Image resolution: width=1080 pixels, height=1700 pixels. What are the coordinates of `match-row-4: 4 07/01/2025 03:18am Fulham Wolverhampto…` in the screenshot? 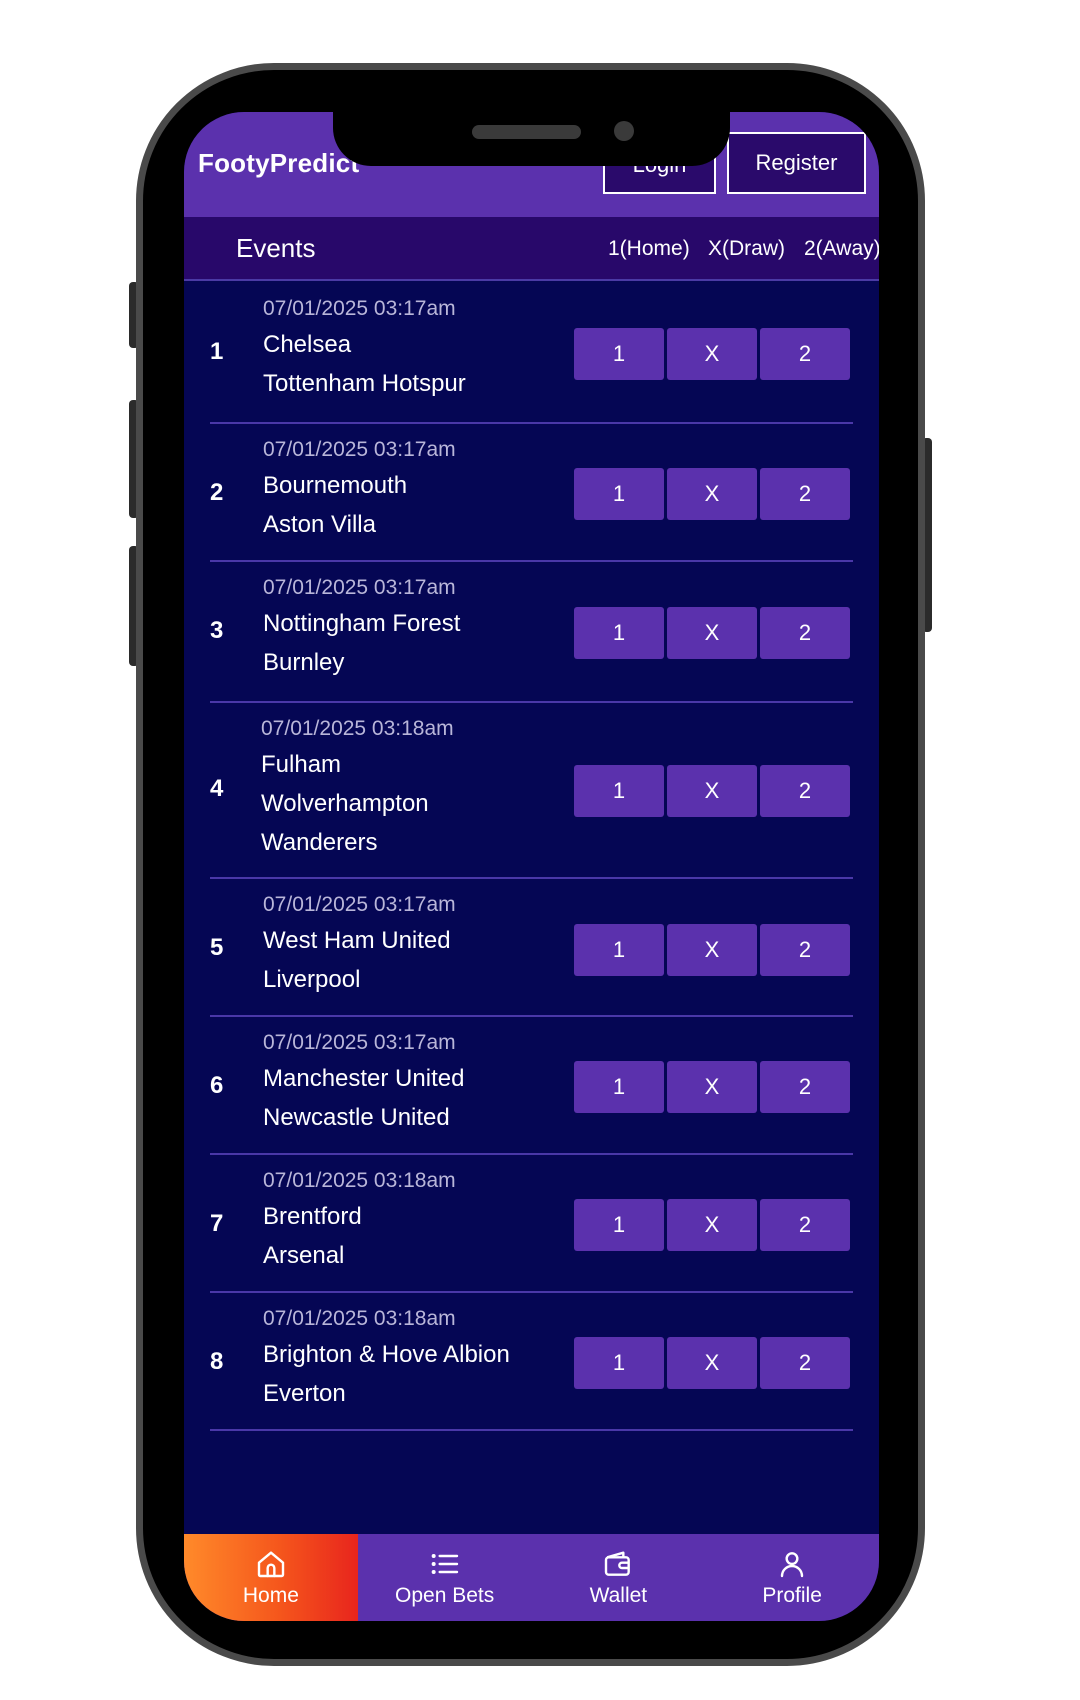 It's located at (531, 791).